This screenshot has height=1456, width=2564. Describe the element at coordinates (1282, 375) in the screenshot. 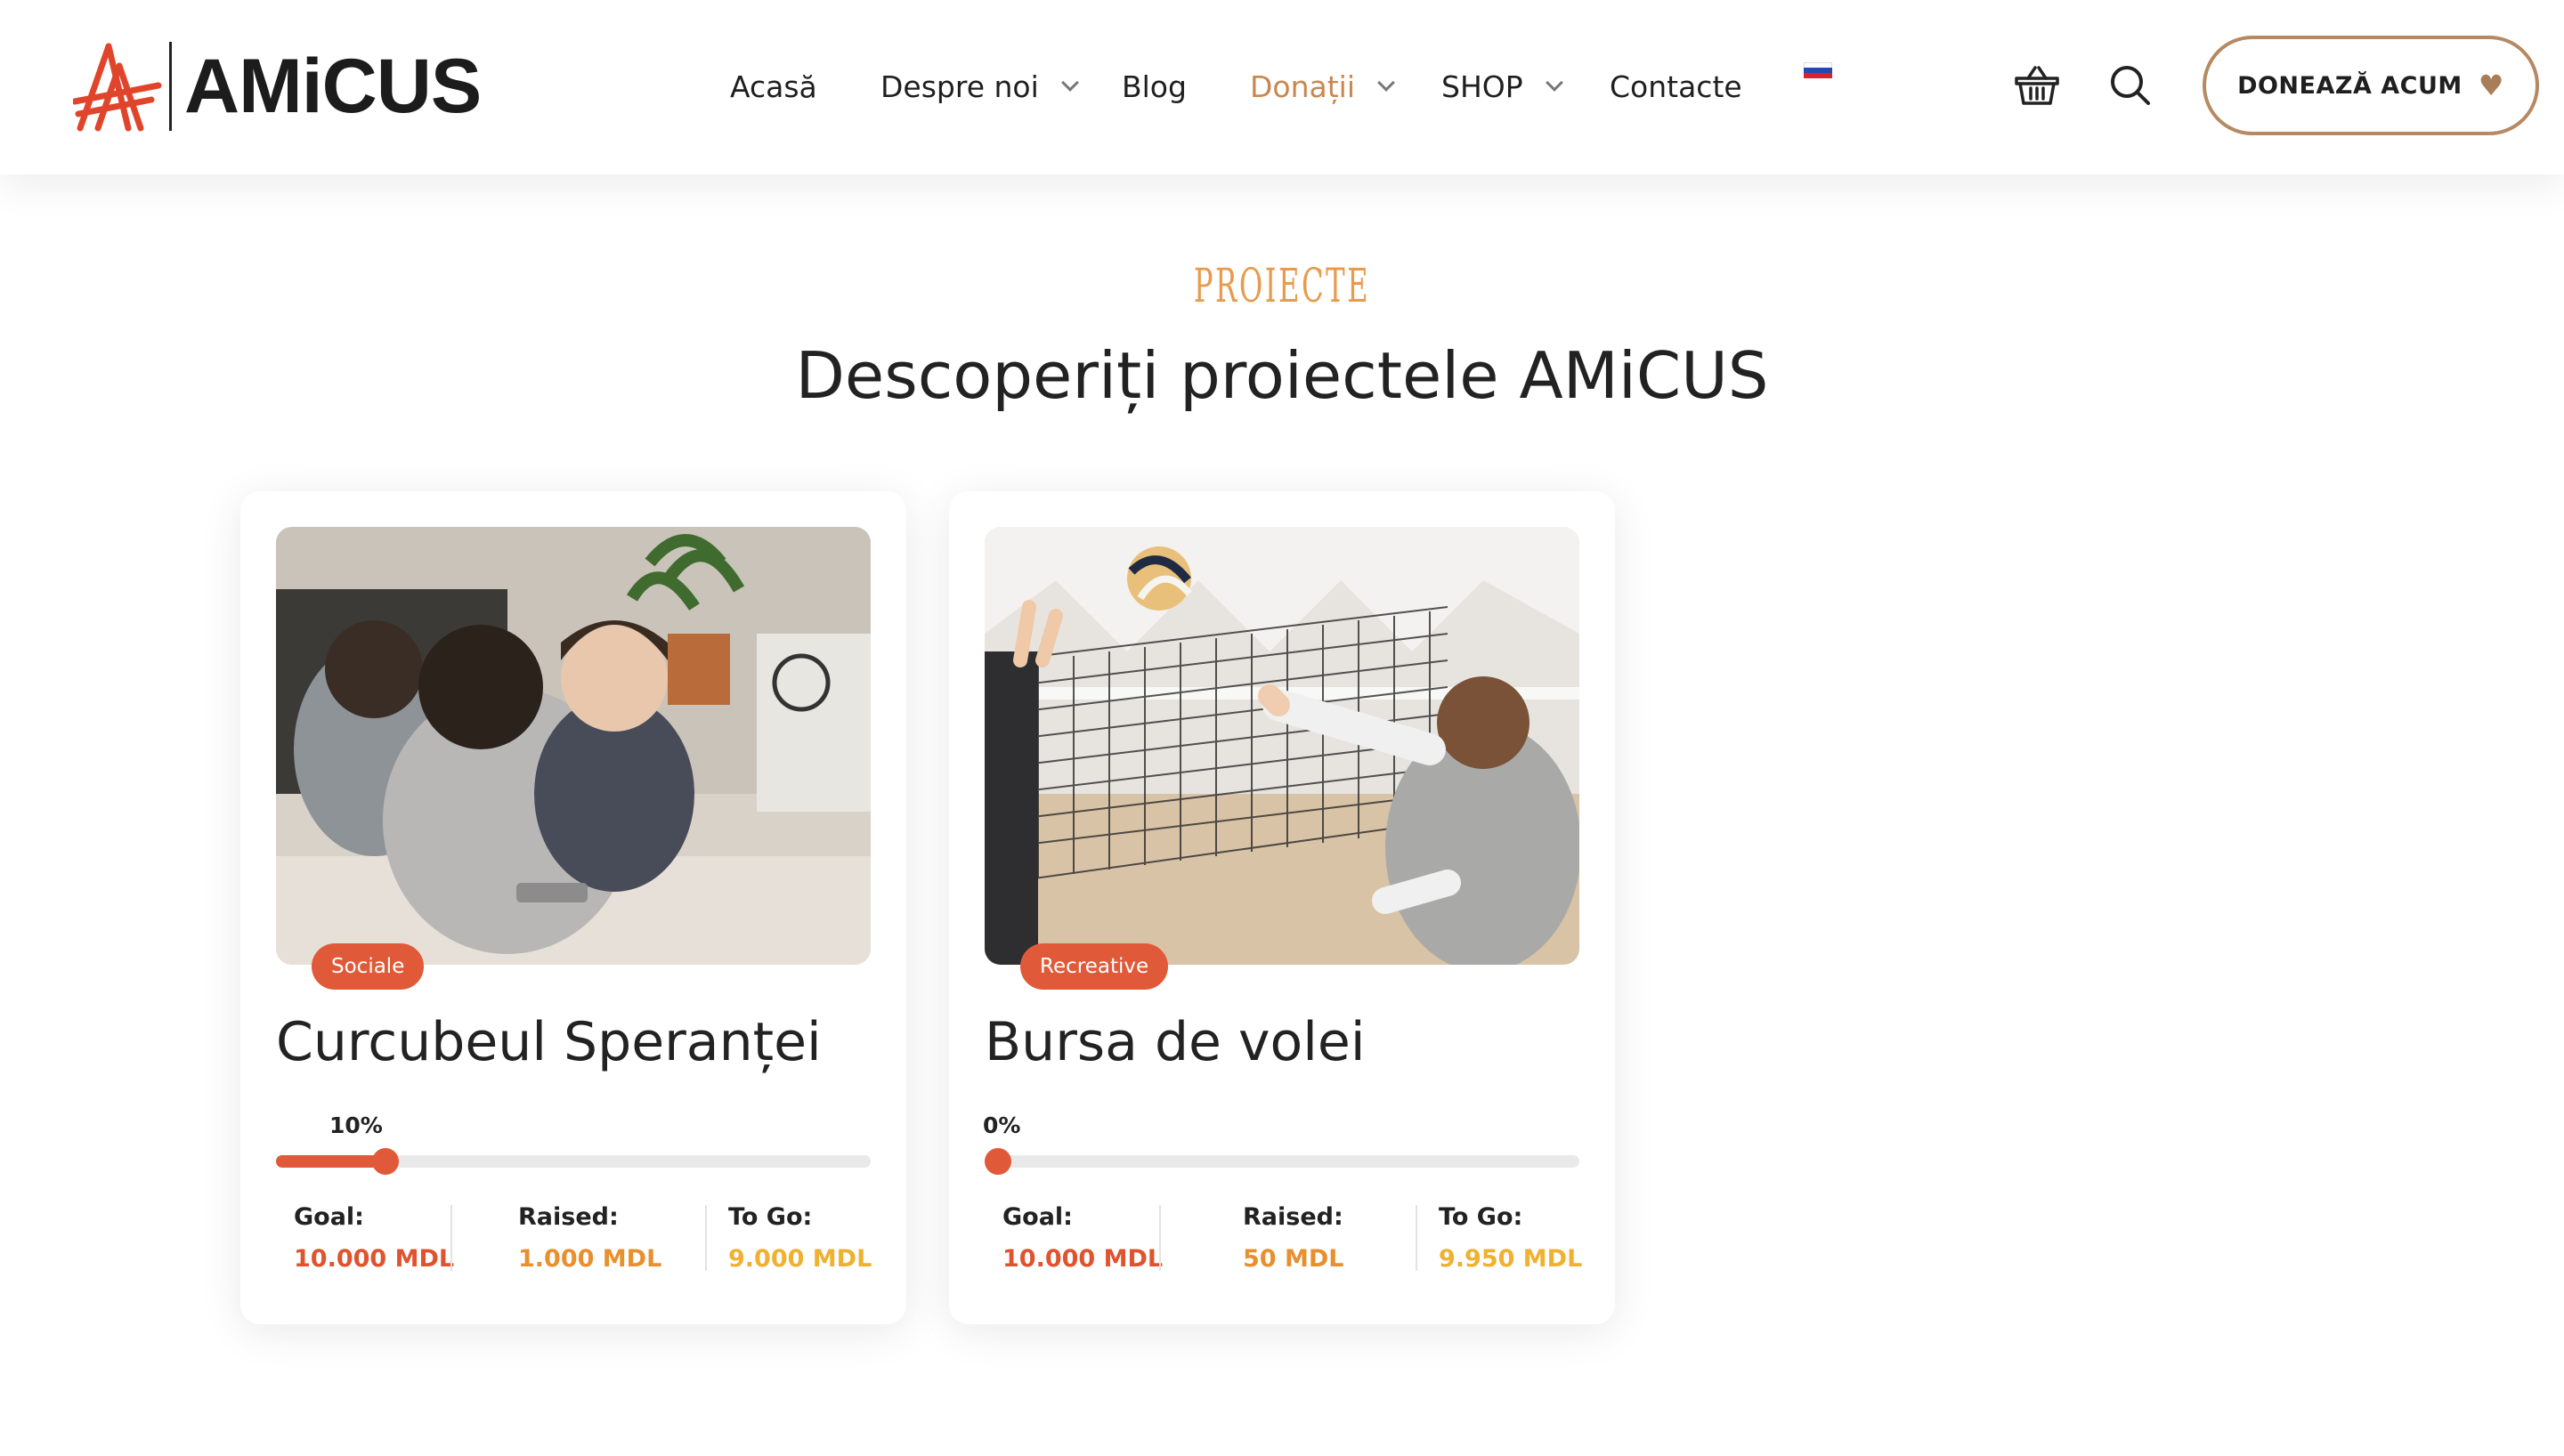

I see `section-title: Descoperiți proiectele AMiCUS` at that location.